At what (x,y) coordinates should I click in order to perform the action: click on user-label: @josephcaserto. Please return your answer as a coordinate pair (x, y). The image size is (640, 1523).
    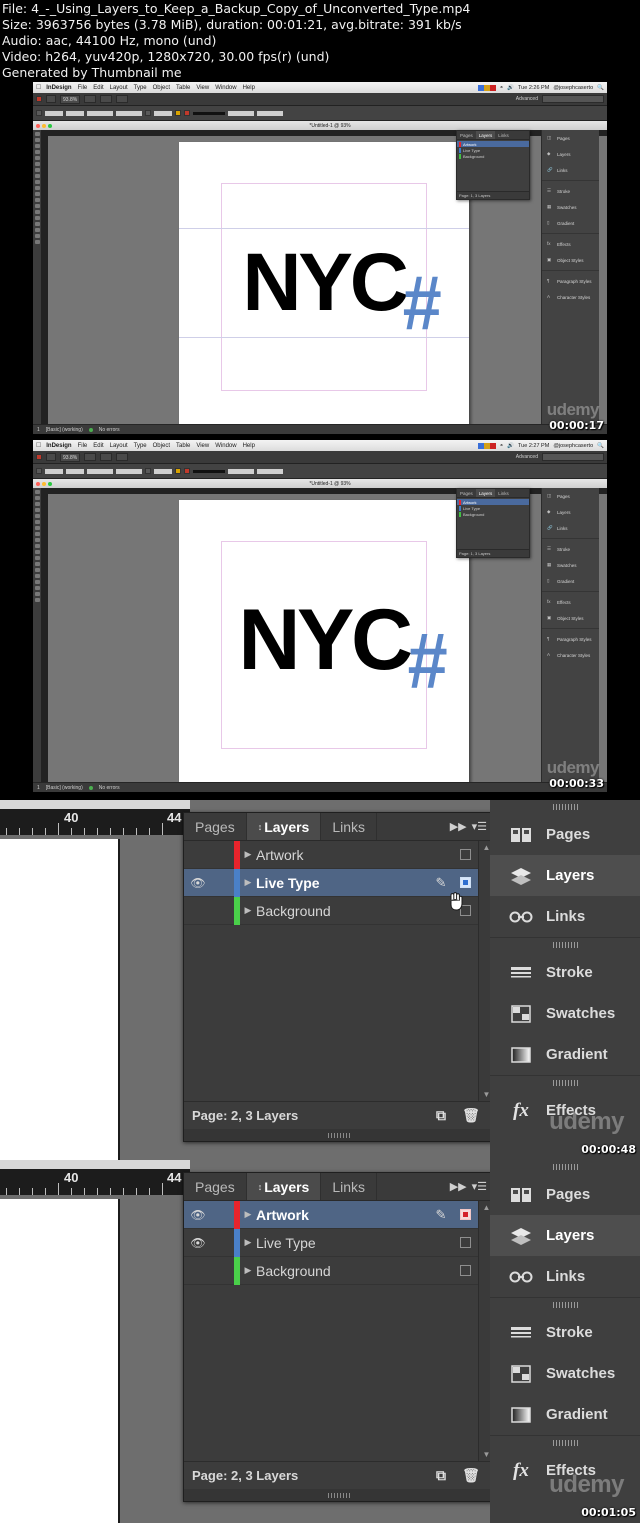
    Looking at the image, I should click on (573, 88).